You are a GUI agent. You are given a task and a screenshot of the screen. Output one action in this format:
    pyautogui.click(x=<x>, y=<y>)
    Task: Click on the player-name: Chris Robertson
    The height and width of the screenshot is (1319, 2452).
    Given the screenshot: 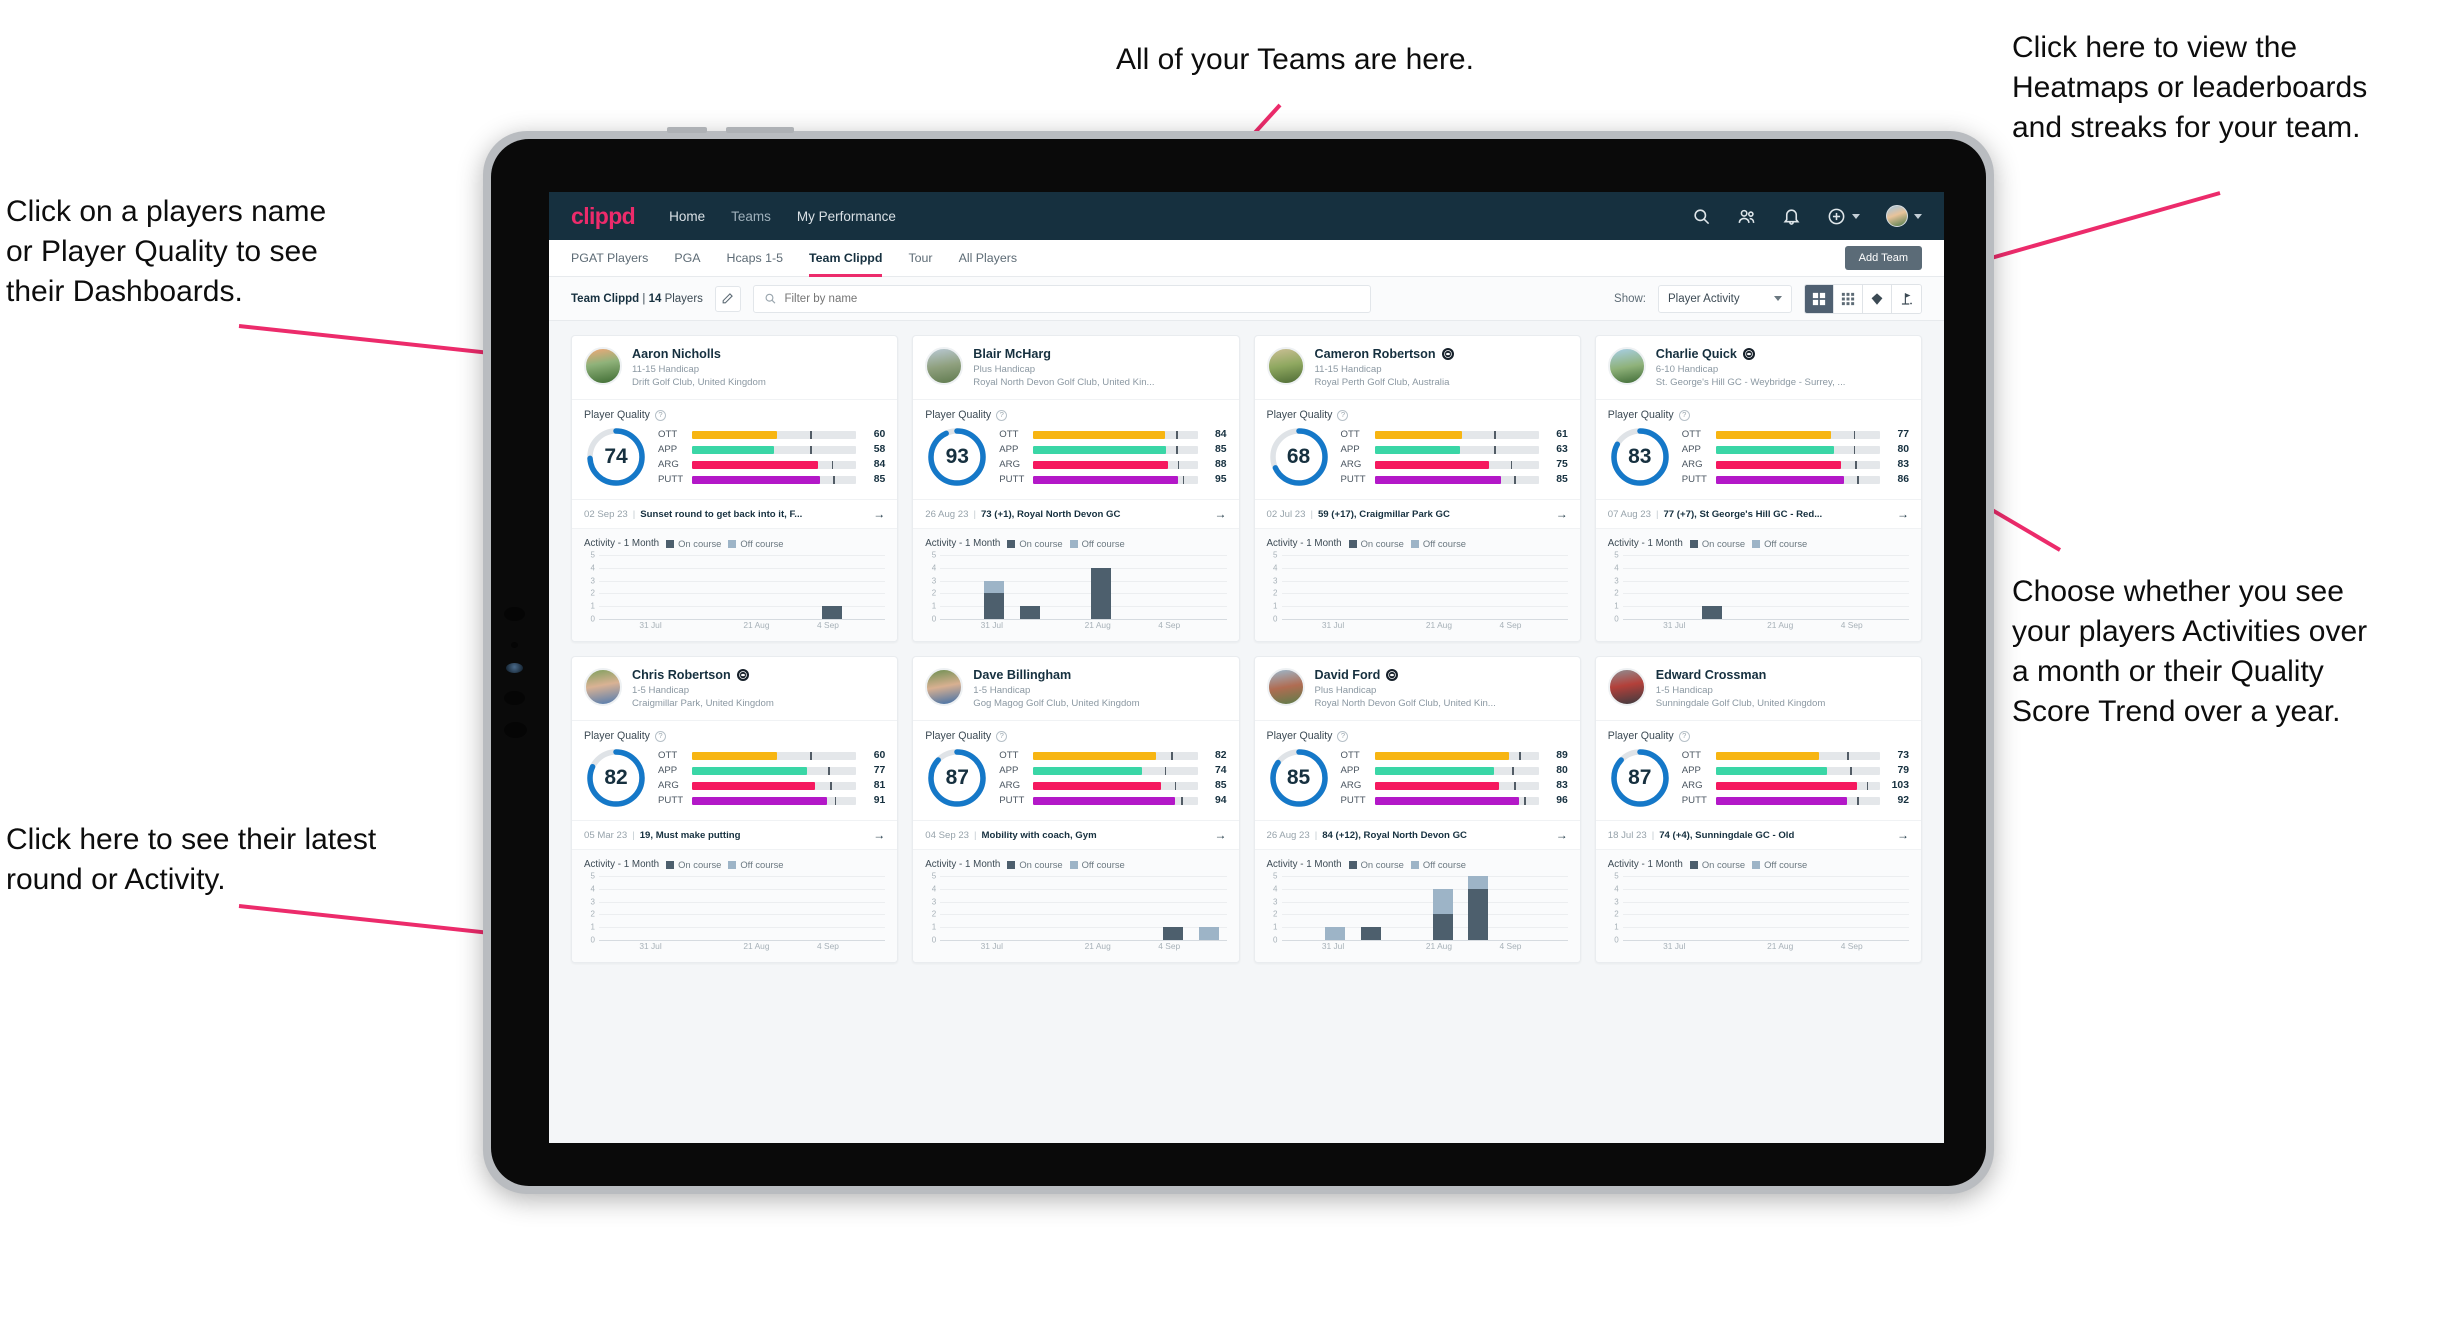 What is the action you would take?
    pyautogui.click(x=681, y=675)
    